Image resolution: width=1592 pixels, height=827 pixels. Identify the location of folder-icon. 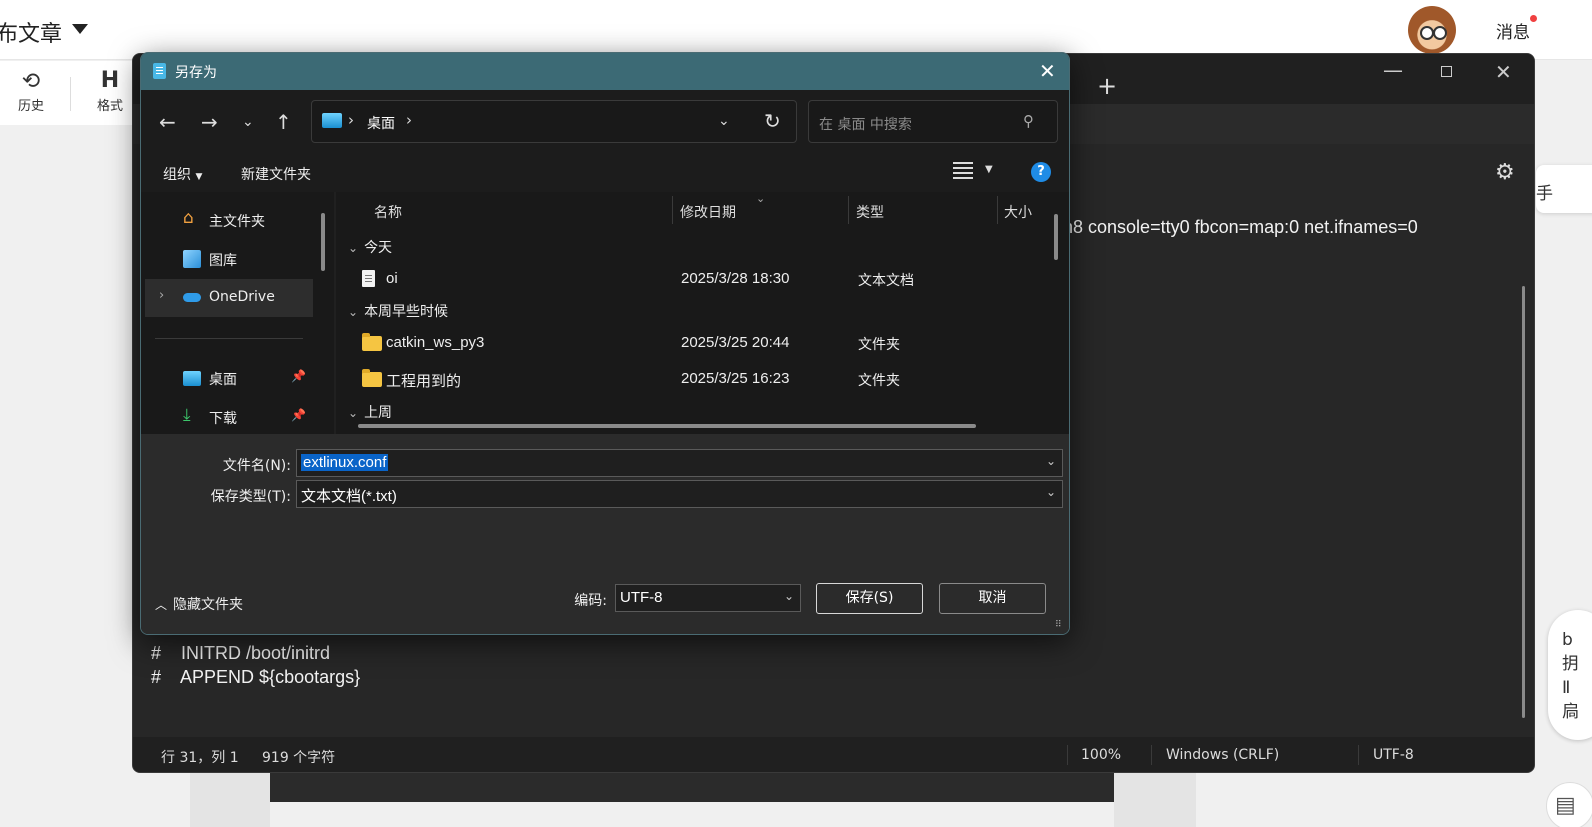
(372, 342).